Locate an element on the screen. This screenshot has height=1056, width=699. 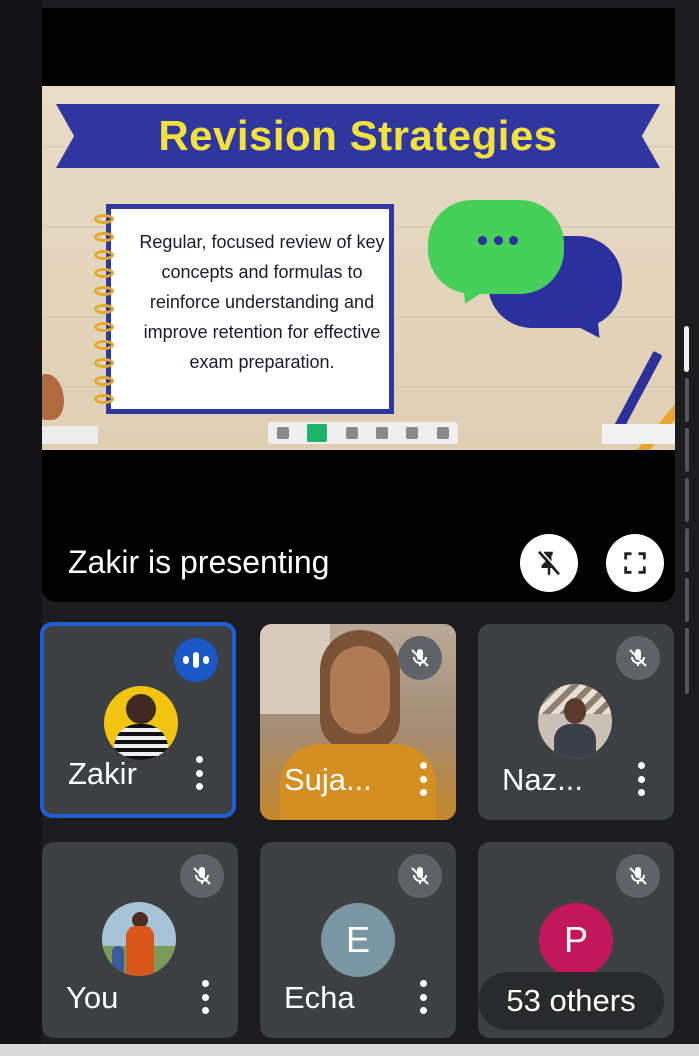
fullscreen-icon is located at coordinates (635, 563).